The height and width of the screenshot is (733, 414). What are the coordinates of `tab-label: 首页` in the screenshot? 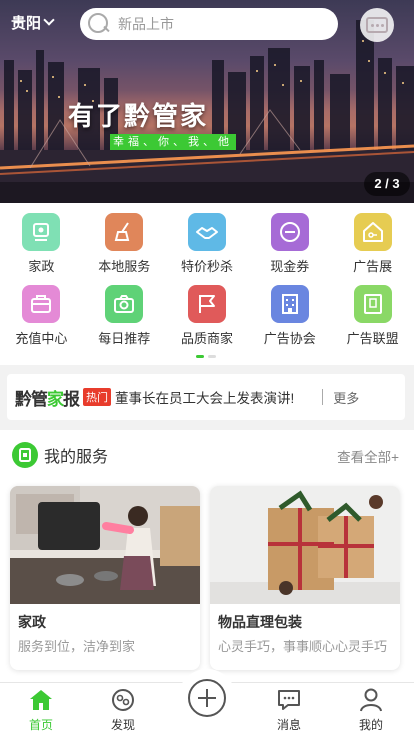 It's located at (40, 725).